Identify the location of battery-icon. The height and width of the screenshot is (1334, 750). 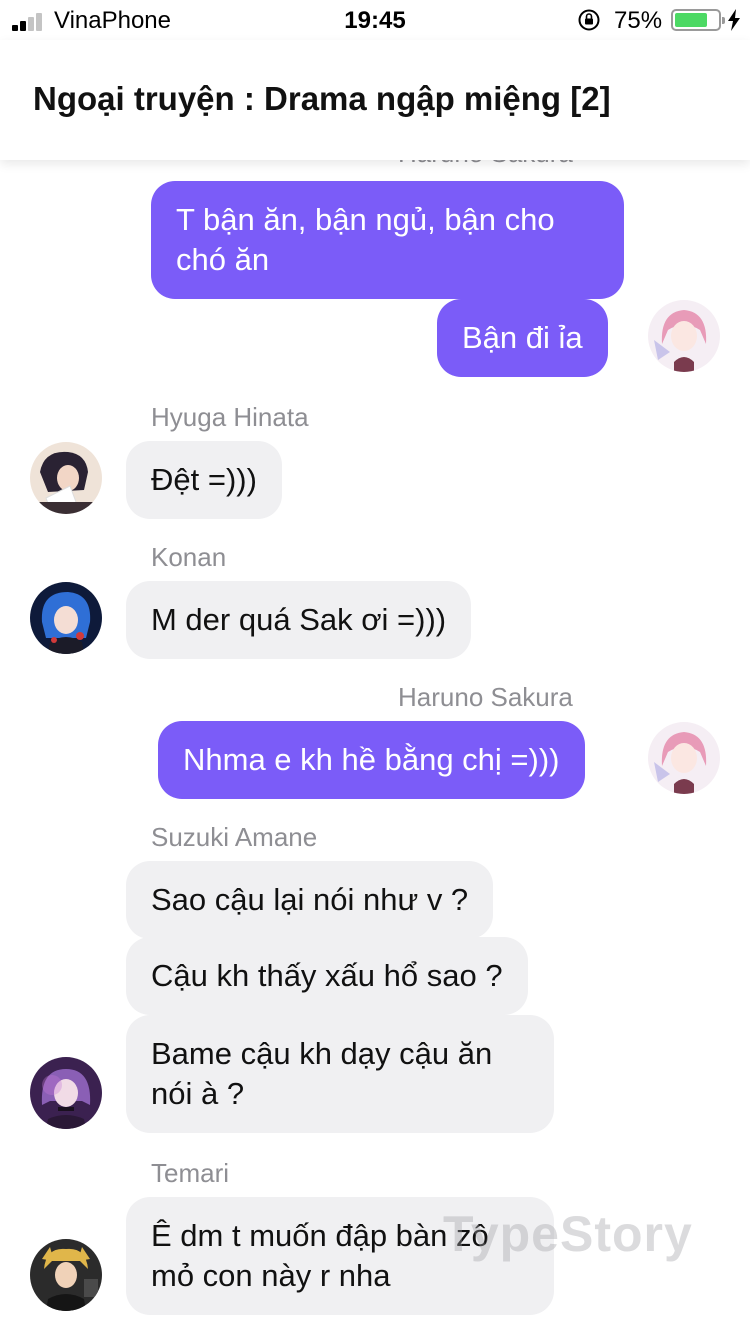
(698, 20).